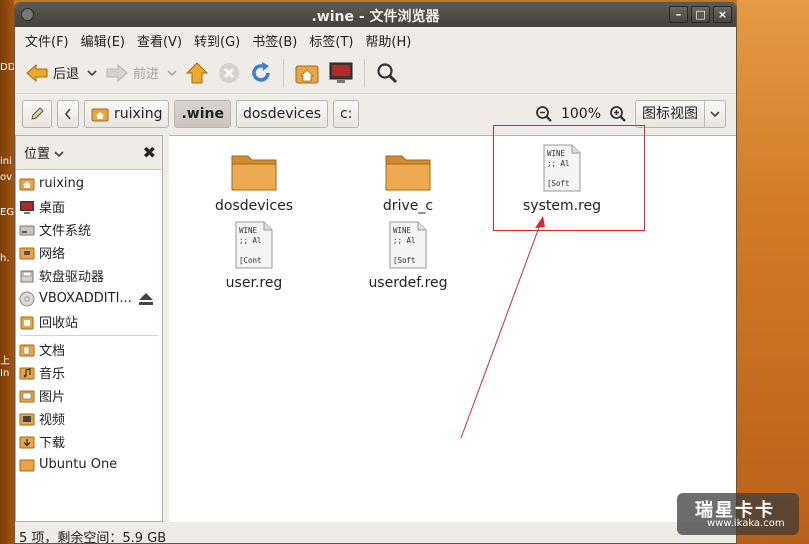  I want to click on close-button: ×, so click(722, 14).